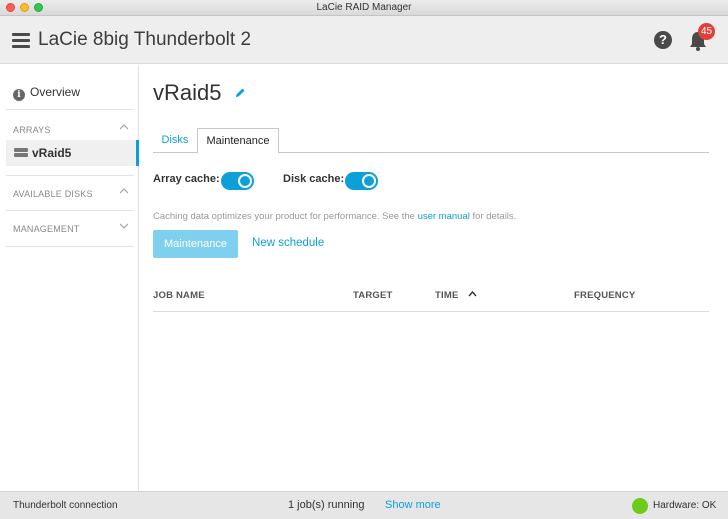 The image size is (728, 519). I want to click on notification-count-badge: 45, so click(706, 31).